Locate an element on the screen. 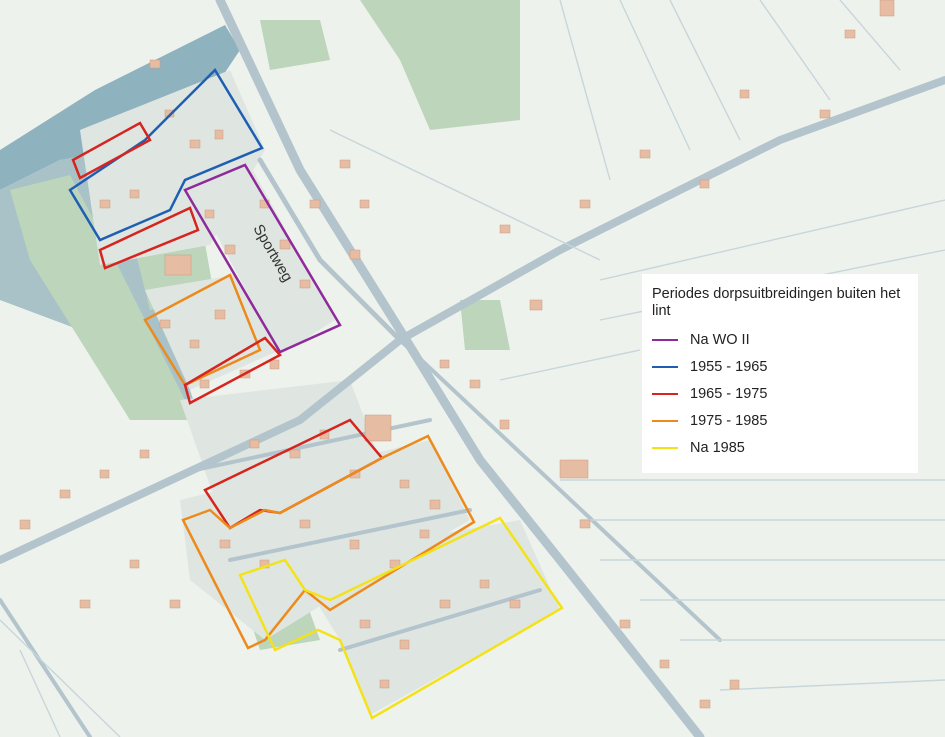  legend-label: 1975 - 1985 is located at coordinates (729, 420).